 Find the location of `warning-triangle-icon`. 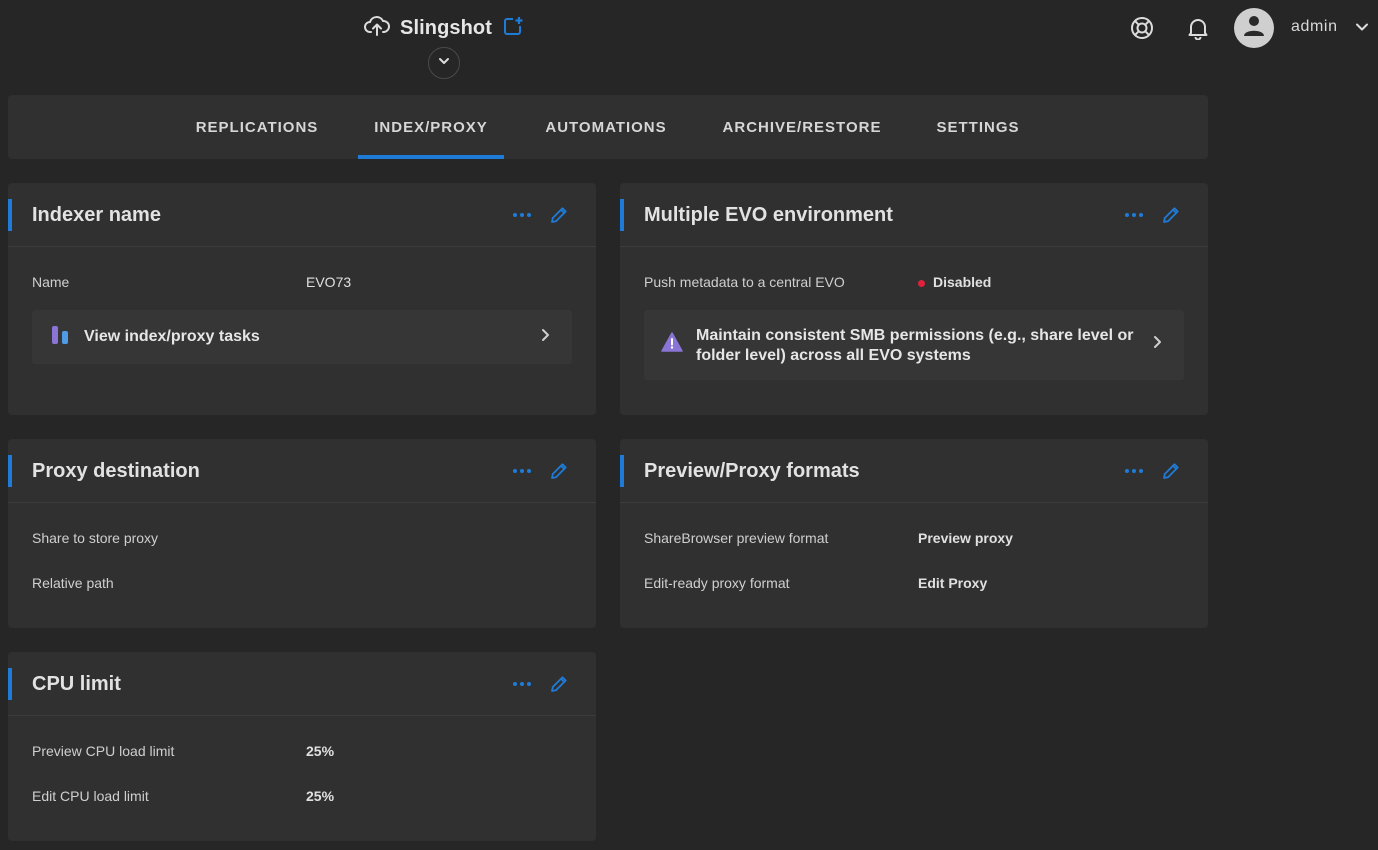

warning-triangle-icon is located at coordinates (672, 344).